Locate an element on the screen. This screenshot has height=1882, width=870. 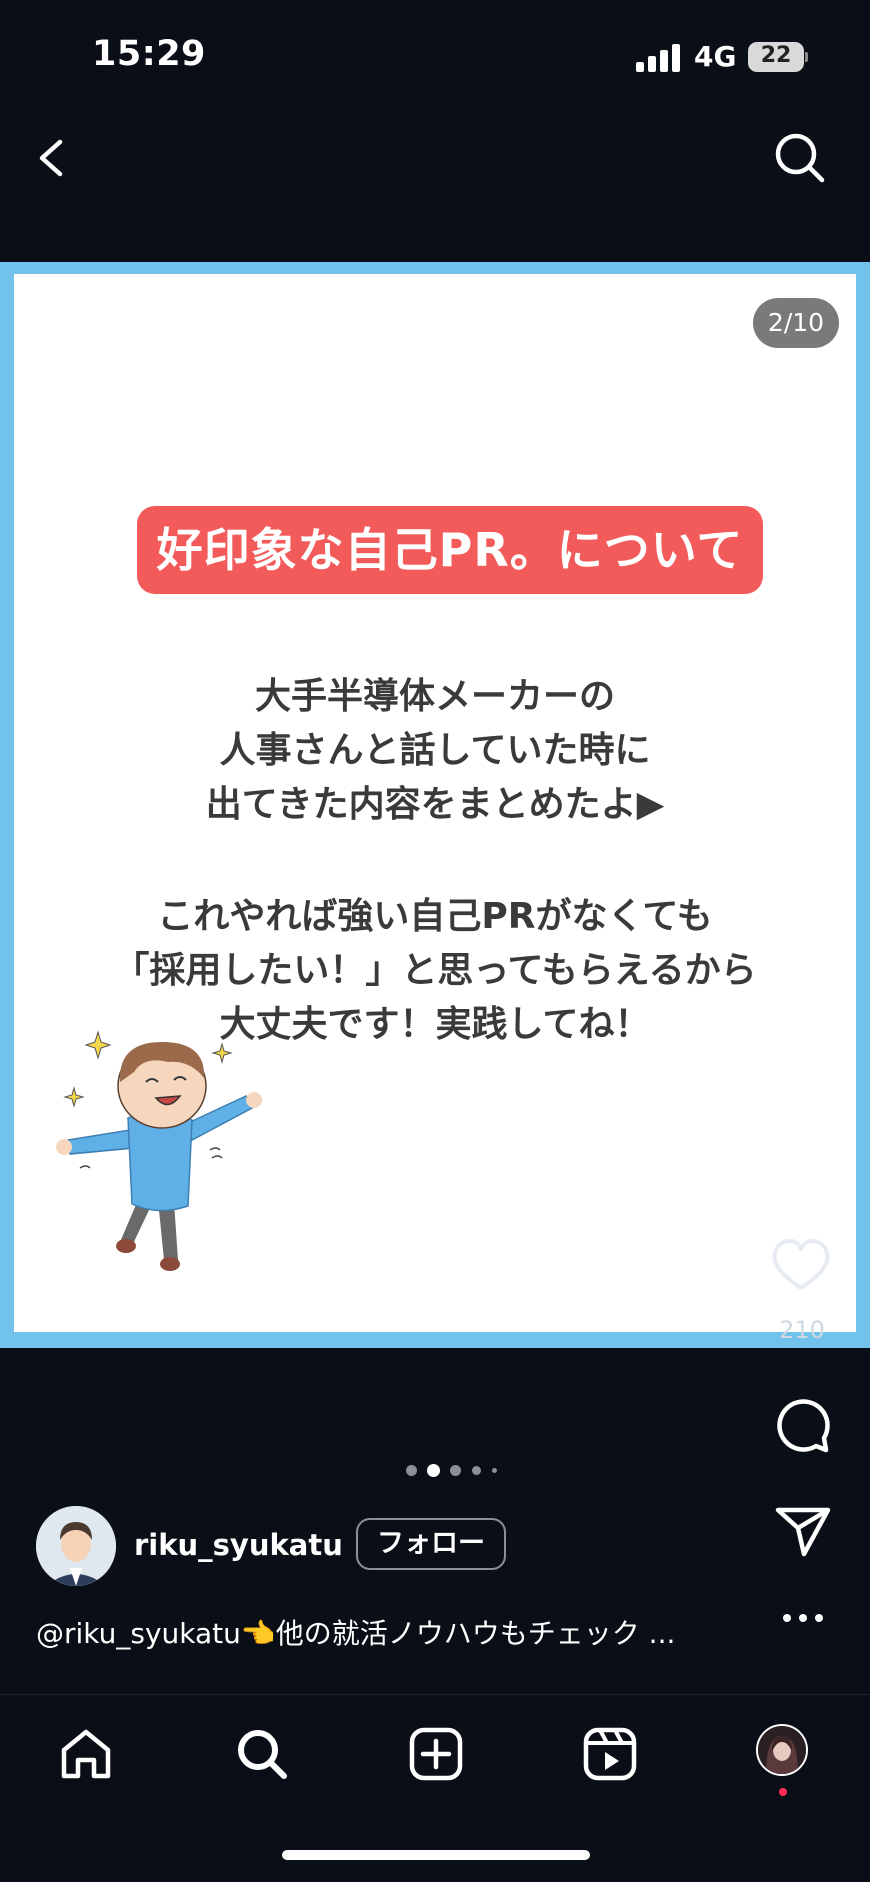
carousel-dot-active is located at coordinates (433, 1470).